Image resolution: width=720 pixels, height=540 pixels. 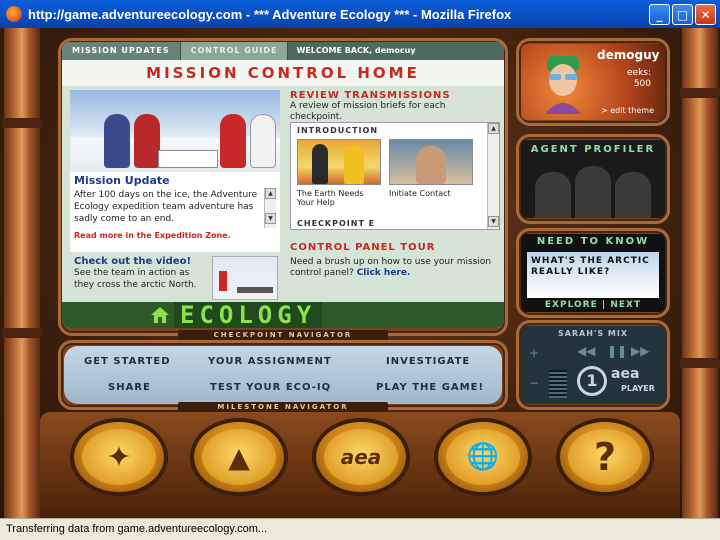 I want to click on username: demoguy, so click(x=628, y=55).